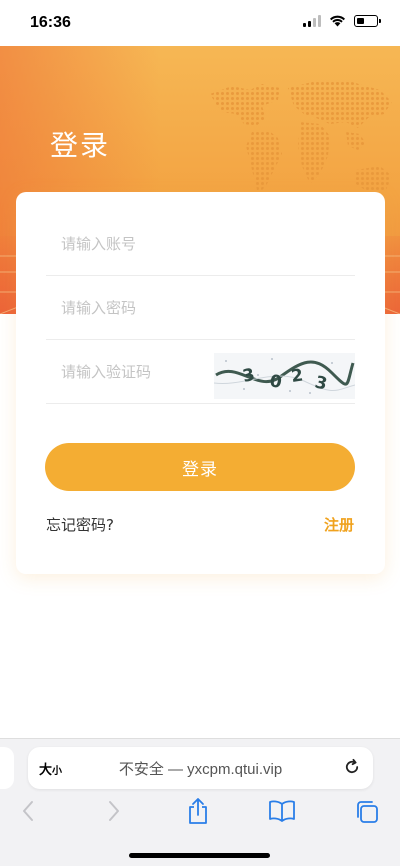 The height and width of the screenshot is (866, 400). Describe the element at coordinates (80, 524) in the screenshot. I see `forgot-password-link: 忘记密码?` at that location.